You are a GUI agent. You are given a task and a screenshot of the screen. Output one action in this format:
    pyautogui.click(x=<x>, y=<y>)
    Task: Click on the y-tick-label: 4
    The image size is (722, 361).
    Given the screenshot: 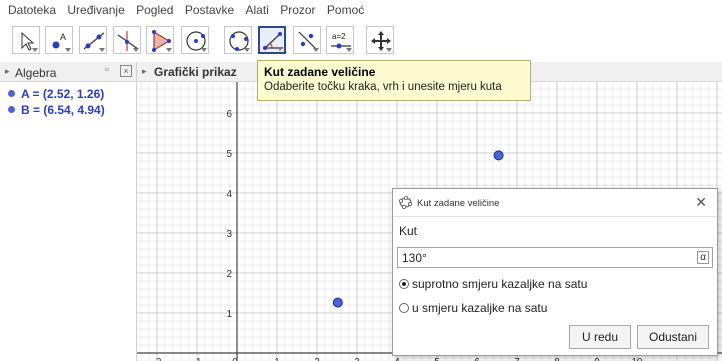 What is the action you would take?
    pyautogui.click(x=229, y=194)
    